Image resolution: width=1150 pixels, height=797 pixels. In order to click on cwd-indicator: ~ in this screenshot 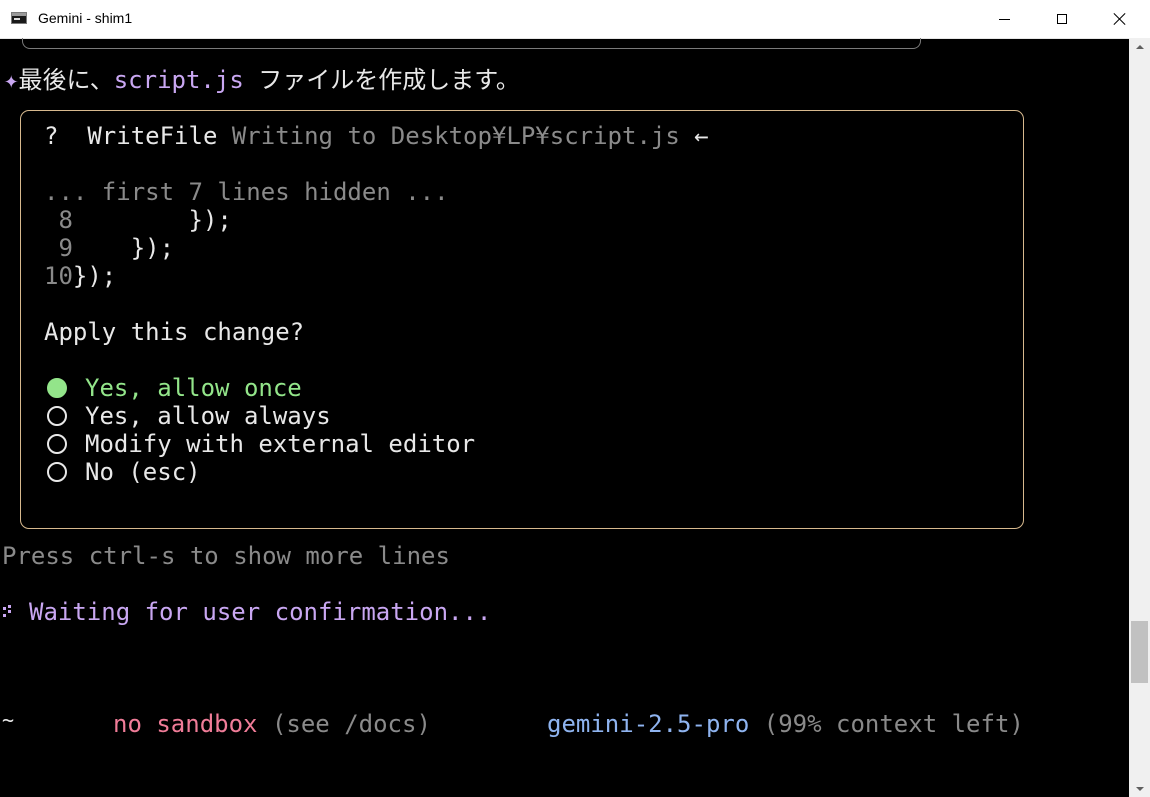, I will do `click(8, 720)`.